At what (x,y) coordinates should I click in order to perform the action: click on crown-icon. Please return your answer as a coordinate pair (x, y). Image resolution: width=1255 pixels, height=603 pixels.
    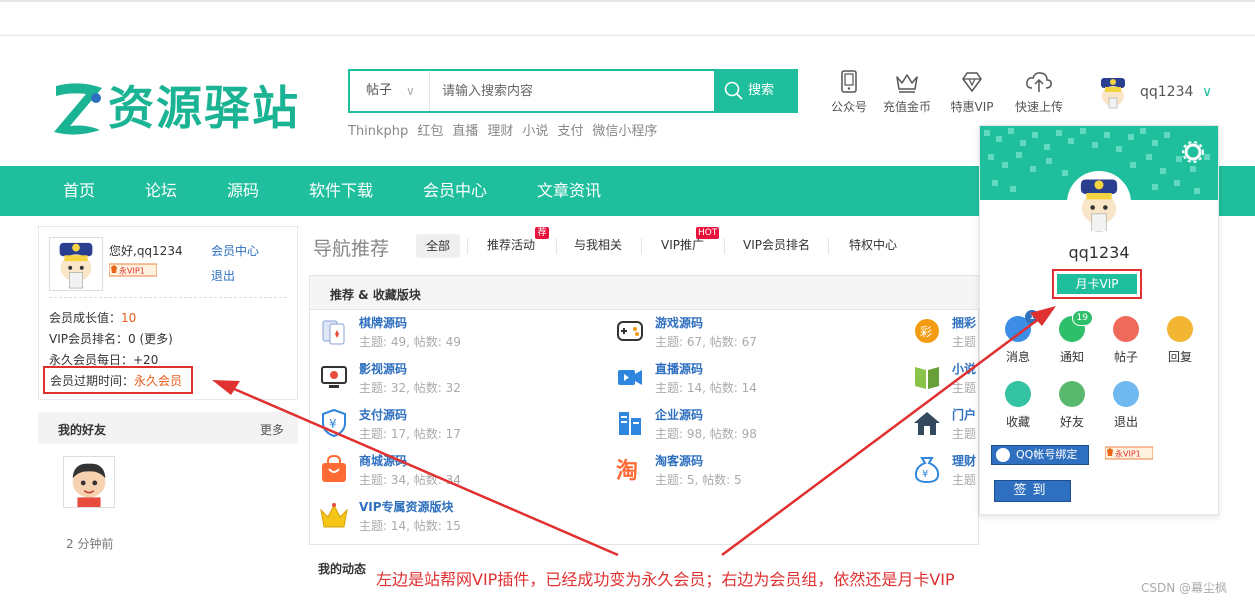
    Looking at the image, I should click on (334, 515).